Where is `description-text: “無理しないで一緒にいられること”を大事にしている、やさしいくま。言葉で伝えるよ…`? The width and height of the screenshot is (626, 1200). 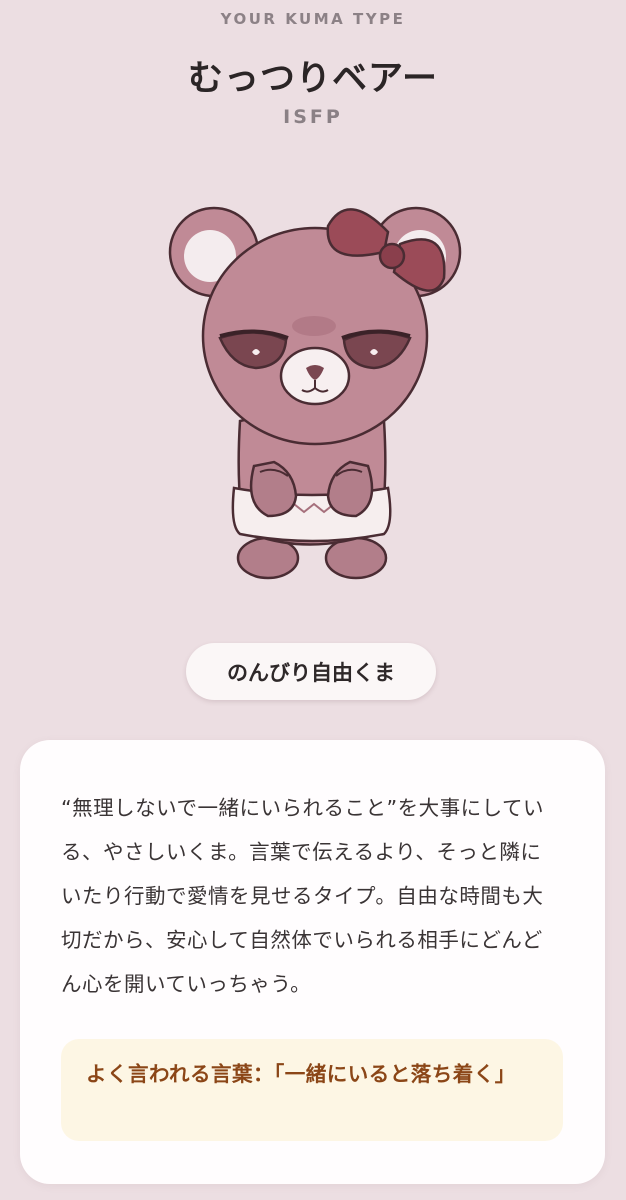
description-text: “無理しないで一緒にいられること”を大事にしている、やさしいくま。言葉で伝えるよ… is located at coordinates (303, 896).